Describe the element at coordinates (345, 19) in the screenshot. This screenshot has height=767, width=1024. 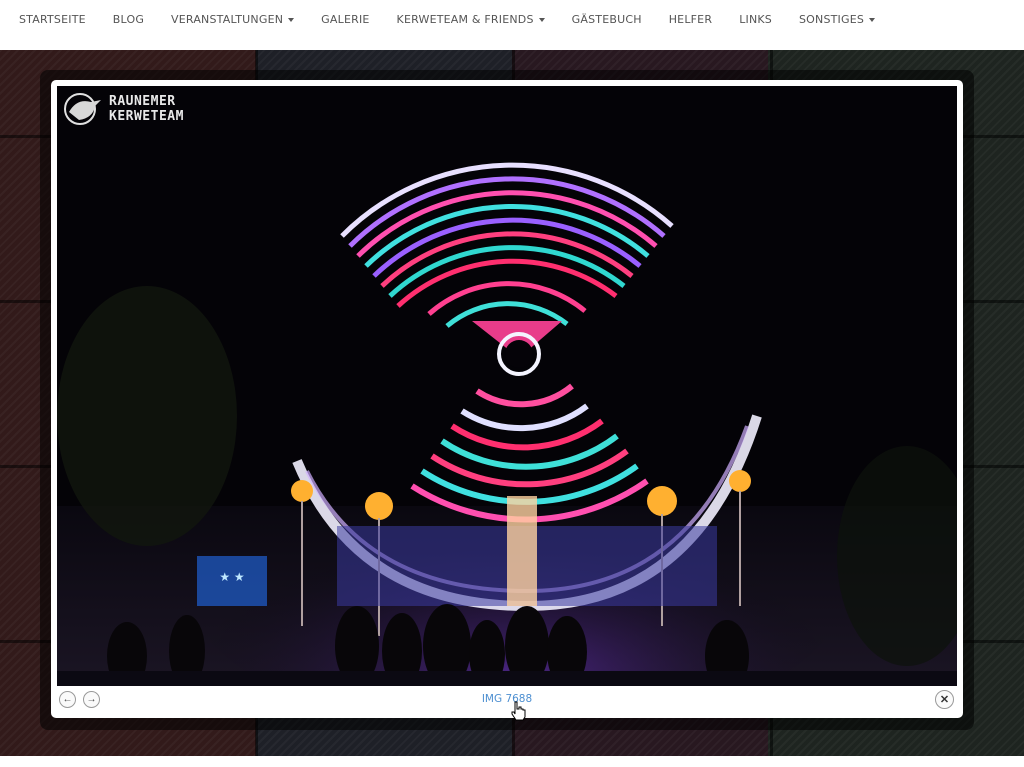
I see `nav-item-galerie: GALERIE` at that location.